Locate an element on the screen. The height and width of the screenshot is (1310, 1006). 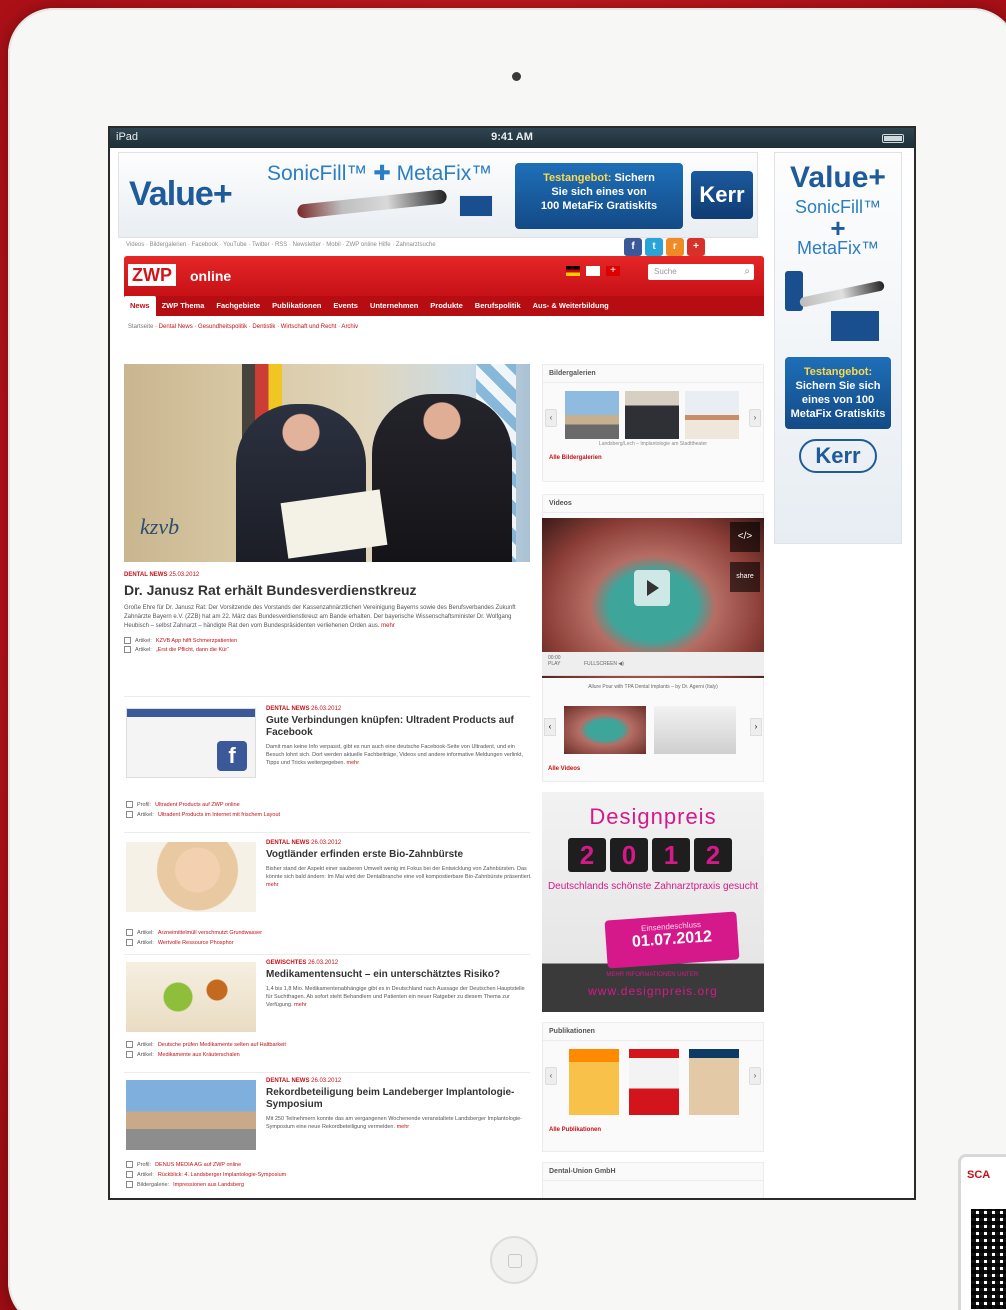
all-videos-link: Alle Videos is located at coordinates (564, 769).